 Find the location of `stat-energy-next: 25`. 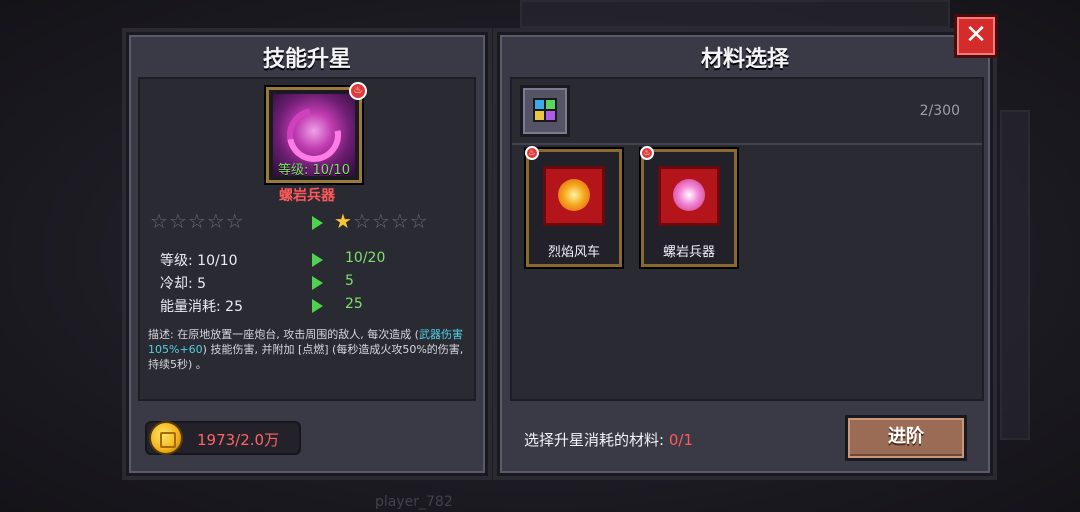

stat-energy-next: 25 is located at coordinates (354, 304).